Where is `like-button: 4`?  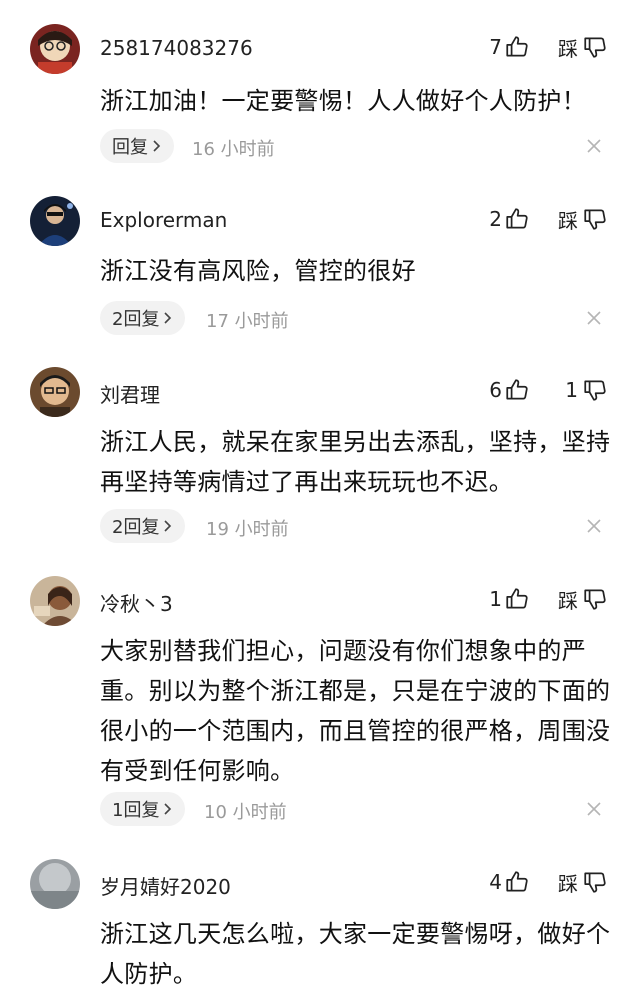 like-button: 4 is located at coordinates (509, 882).